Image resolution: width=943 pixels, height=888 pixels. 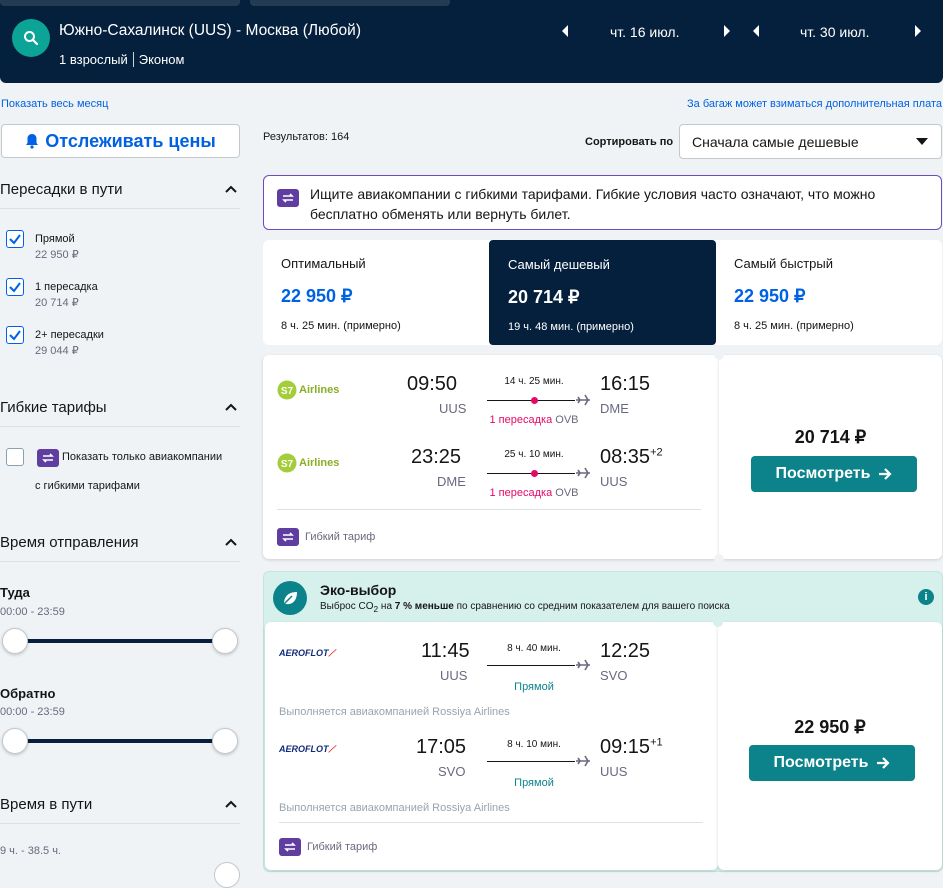 What do you see at coordinates (28, 693) in the screenshot?
I see `return-label: Обратно` at bounding box center [28, 693].